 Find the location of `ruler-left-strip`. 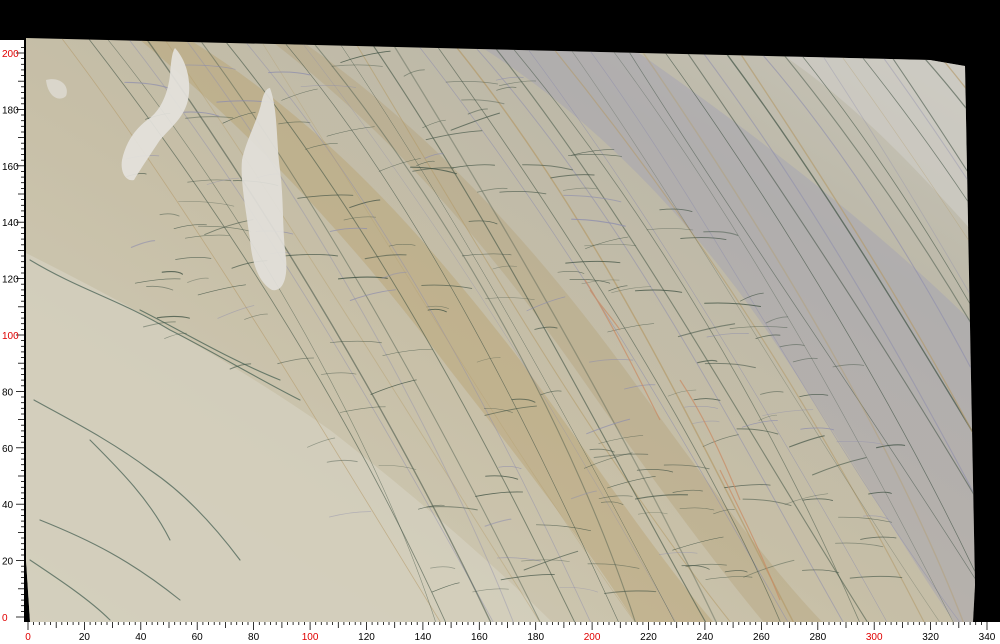

ruler-left-strip is located at coordinates (12, 342).